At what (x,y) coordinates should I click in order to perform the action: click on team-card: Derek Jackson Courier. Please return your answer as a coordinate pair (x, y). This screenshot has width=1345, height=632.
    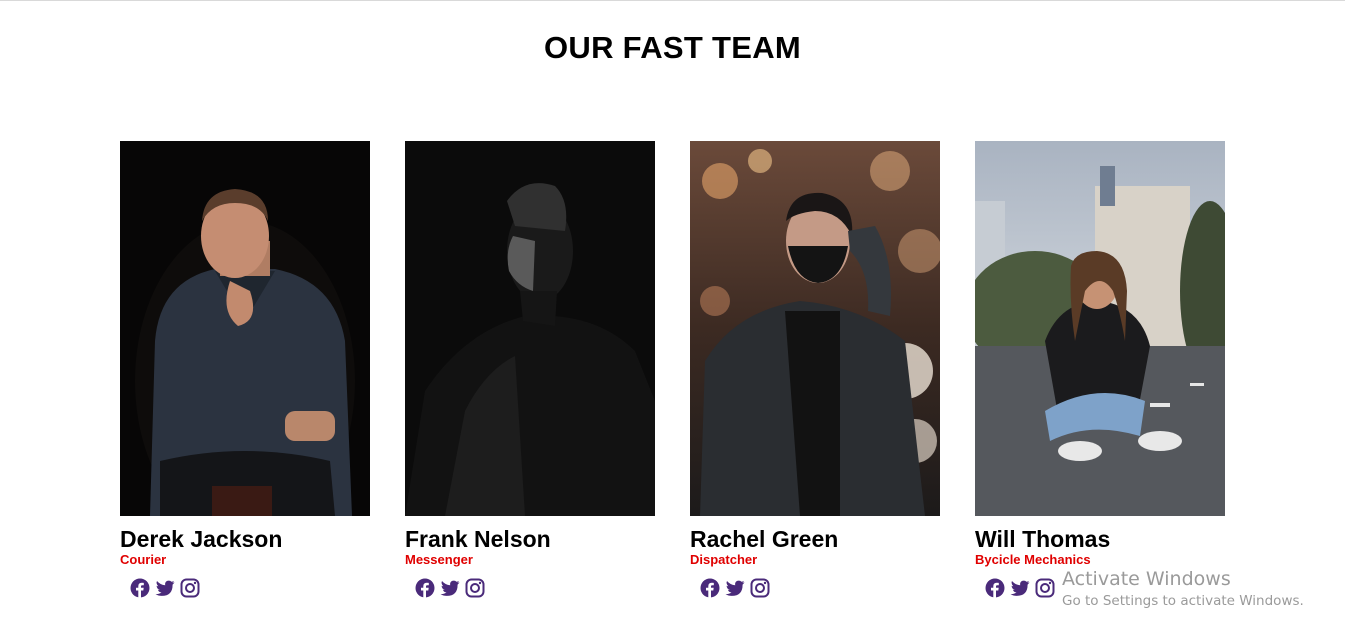
    Looking at the image, I should click on (245, 369).